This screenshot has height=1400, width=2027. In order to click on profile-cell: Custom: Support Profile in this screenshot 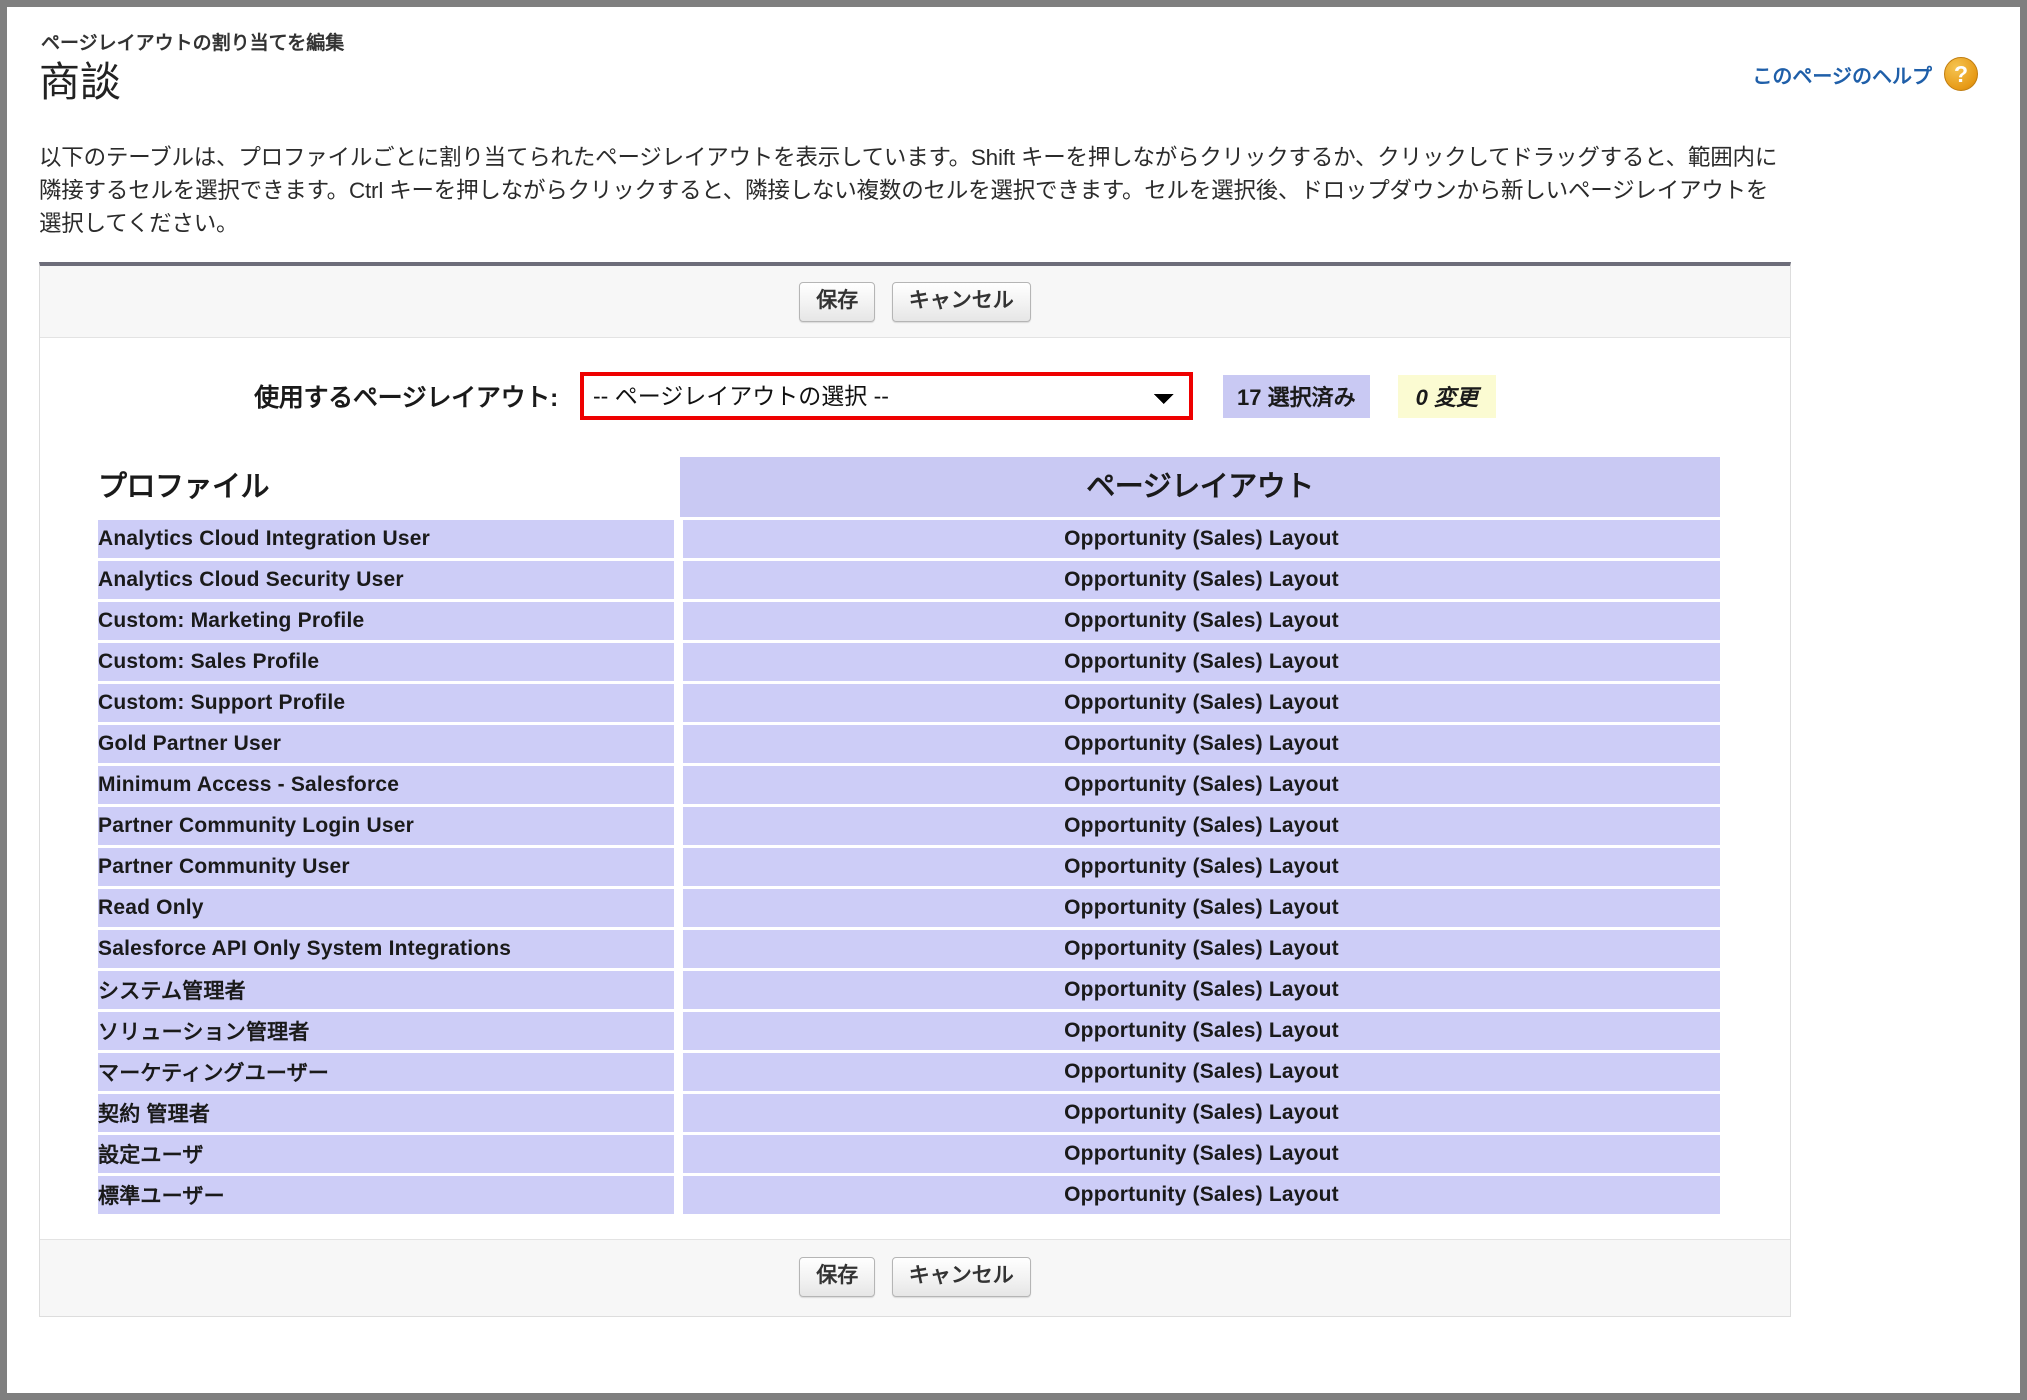, I will do `click(386, 703)`.